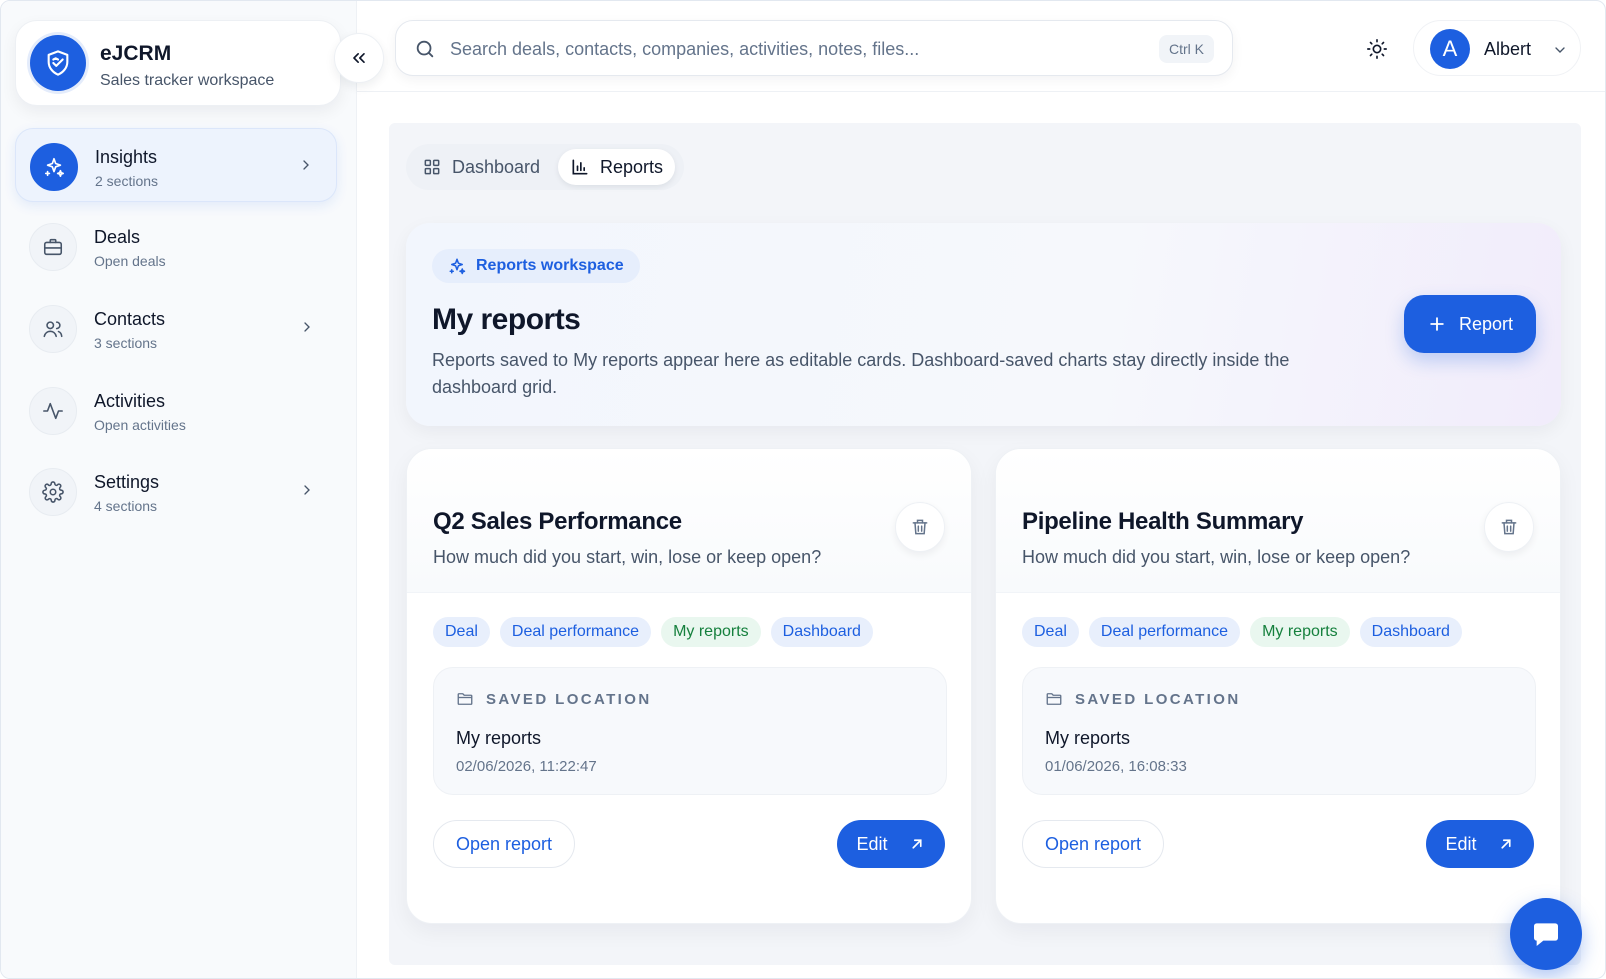 Image resolution: width=1606 pixels, height=979 pixels. What do you see at coordinates (632, 166) in the screenshot?
I see `tab-label: Reports` at bounding box center [632, 166].